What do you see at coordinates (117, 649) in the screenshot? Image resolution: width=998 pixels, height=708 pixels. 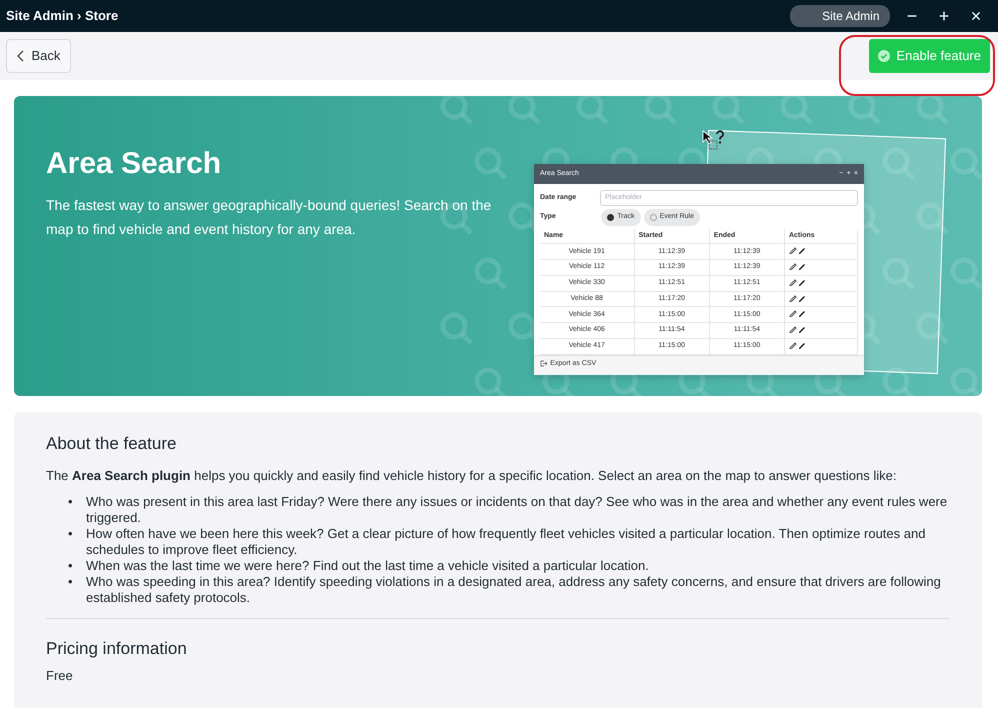 I see `section-heading: Pricing information` at bounding box center [117, 649].